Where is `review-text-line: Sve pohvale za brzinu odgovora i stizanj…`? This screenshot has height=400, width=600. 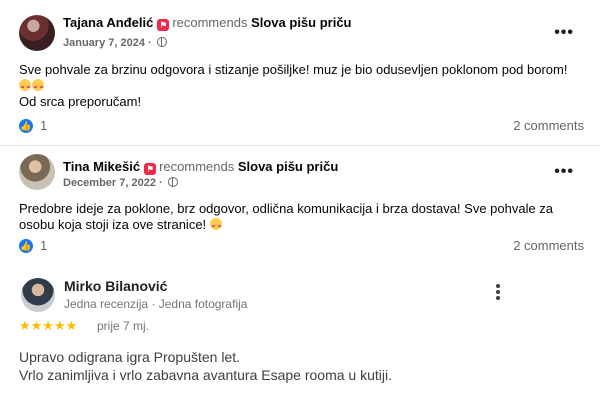
review-text-line: Sve pohvale za brzinu odgovora i stizanj… is located at coordinates (293, 69).